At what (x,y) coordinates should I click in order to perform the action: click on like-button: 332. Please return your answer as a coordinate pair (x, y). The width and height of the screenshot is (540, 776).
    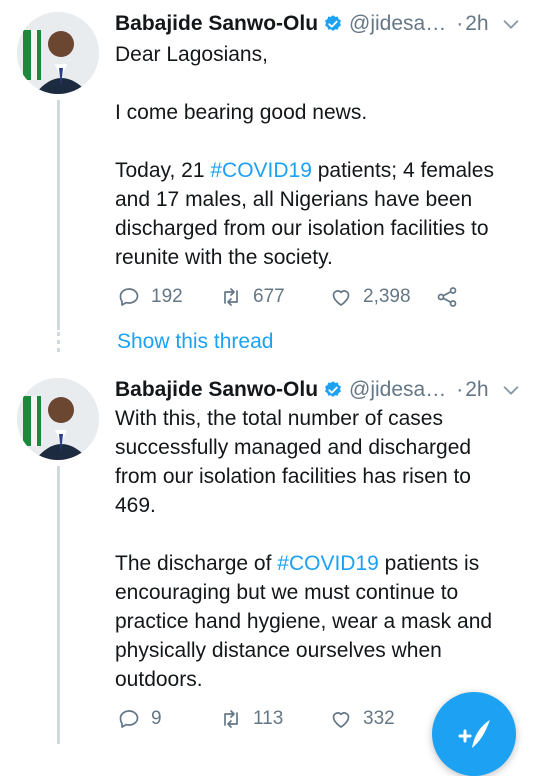
    Looking at the image, I should click on (382, 719).